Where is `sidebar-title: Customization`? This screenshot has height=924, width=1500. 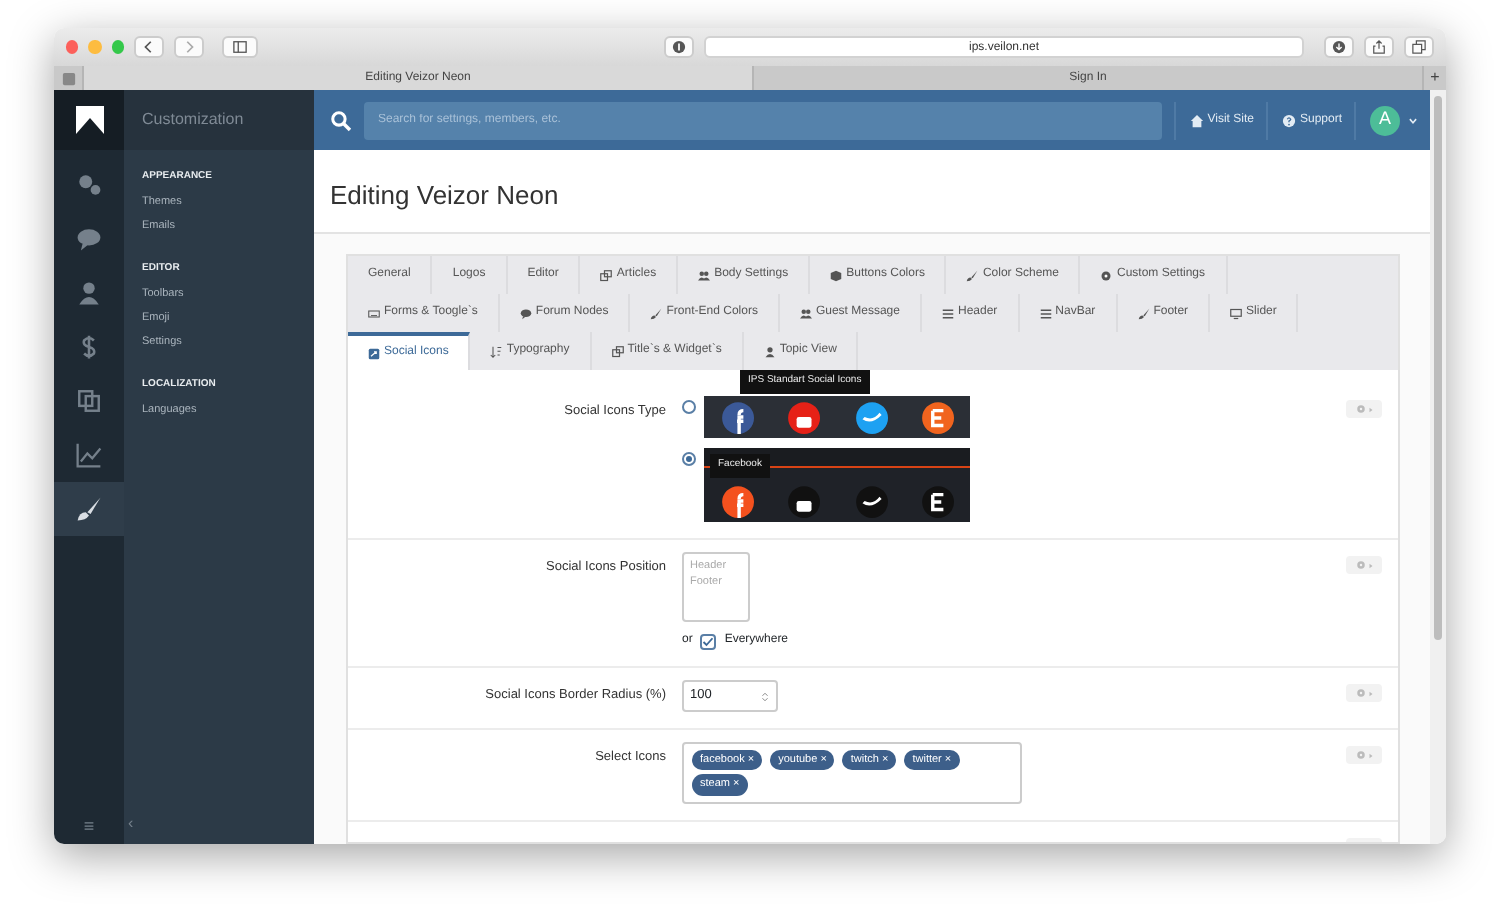
sidebar-title: Customization is located at coordinates (219, 120).